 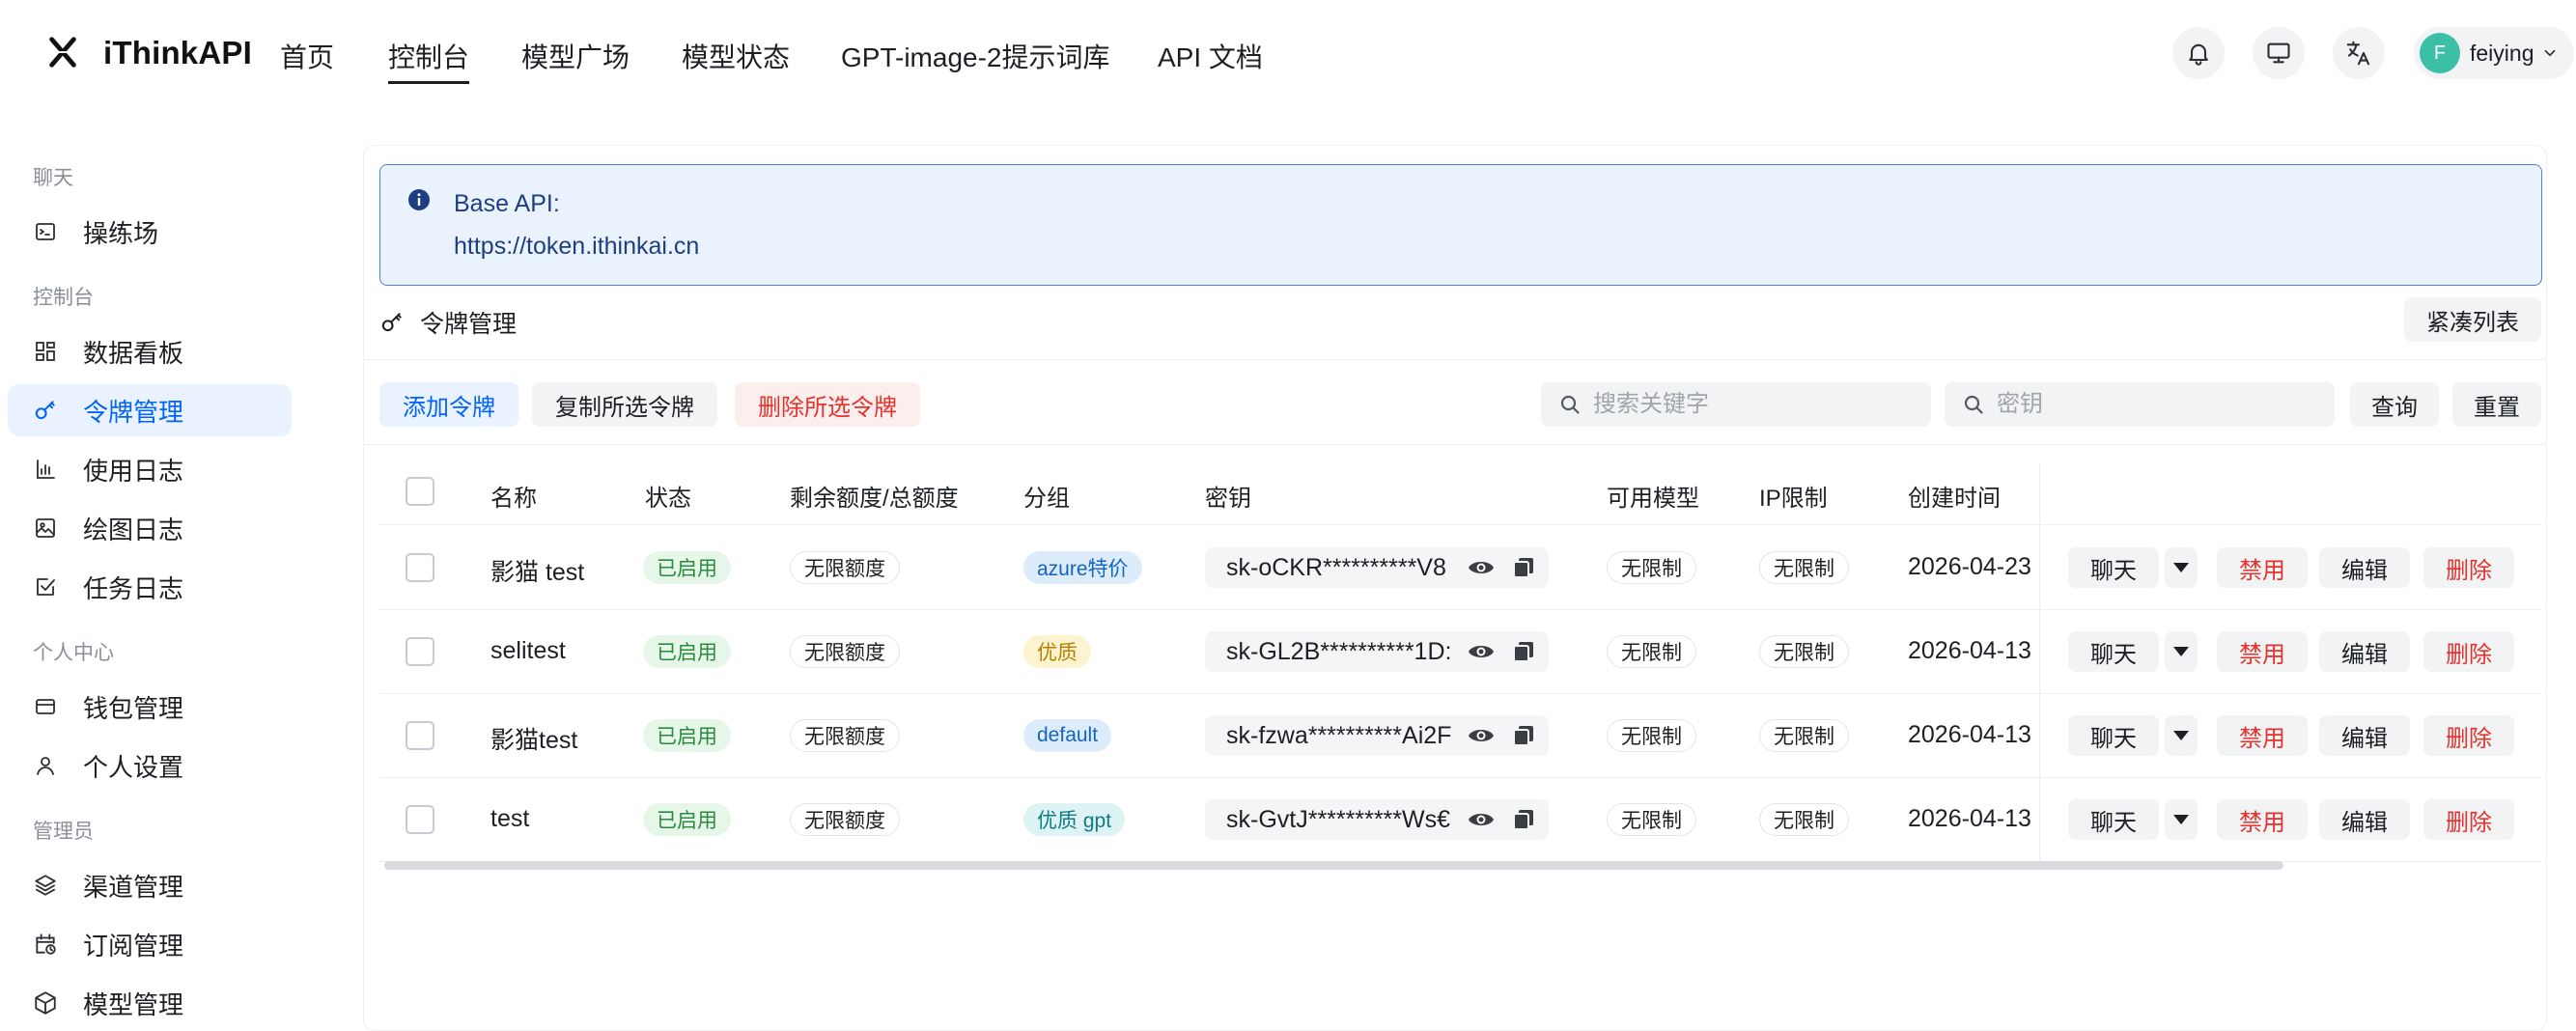 I want to click on column-header-quota: 剩余额度/总额度, so click(x=875, y=496).